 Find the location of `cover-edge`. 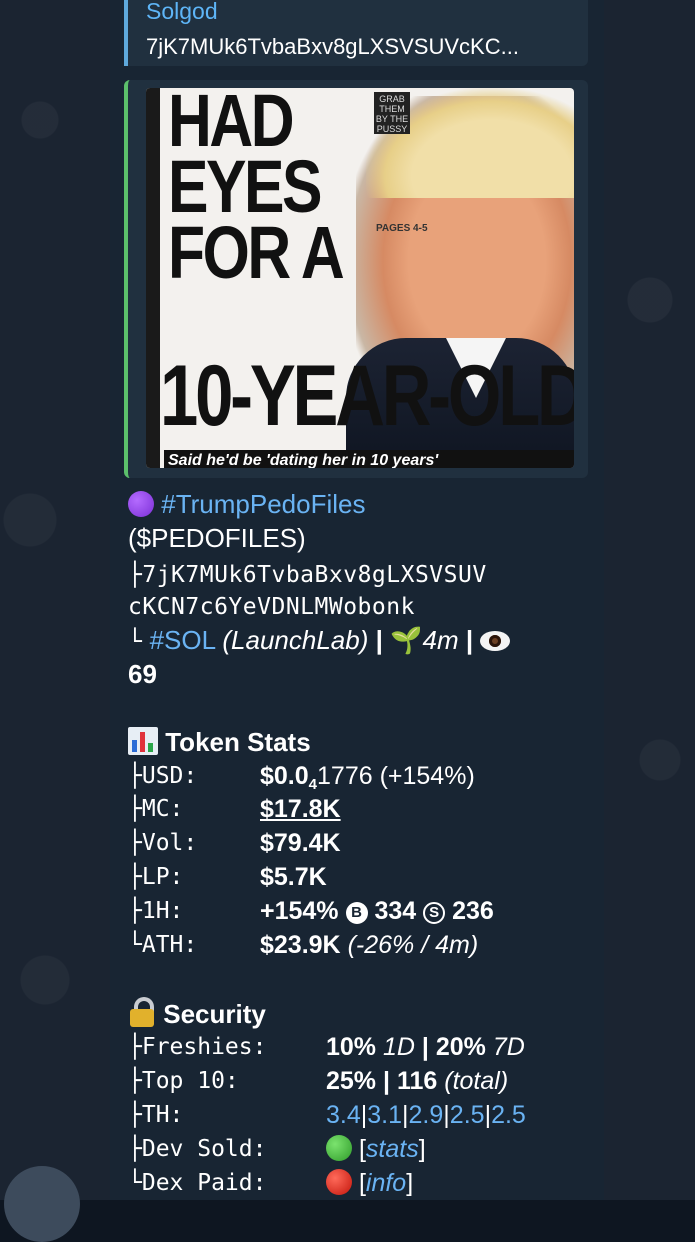

cover-edge is located at coordinates (153, 278).